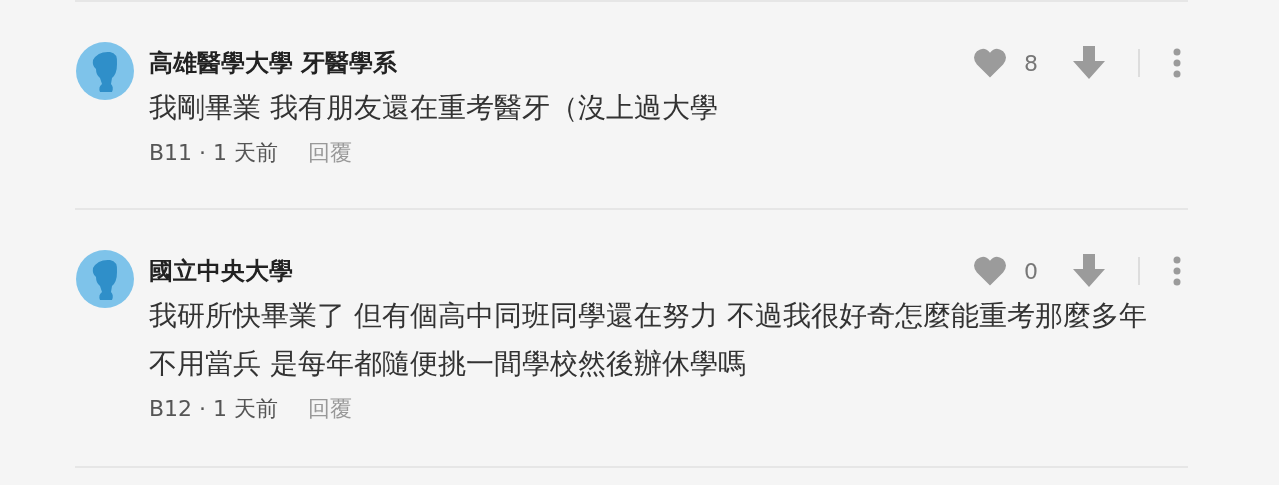 This screenshot has height=485, width=1279. What do you see at coordinates (221, 271) in the screenshot?
I see `author-name: 國立中央大學` at bounding box center [221, 271].